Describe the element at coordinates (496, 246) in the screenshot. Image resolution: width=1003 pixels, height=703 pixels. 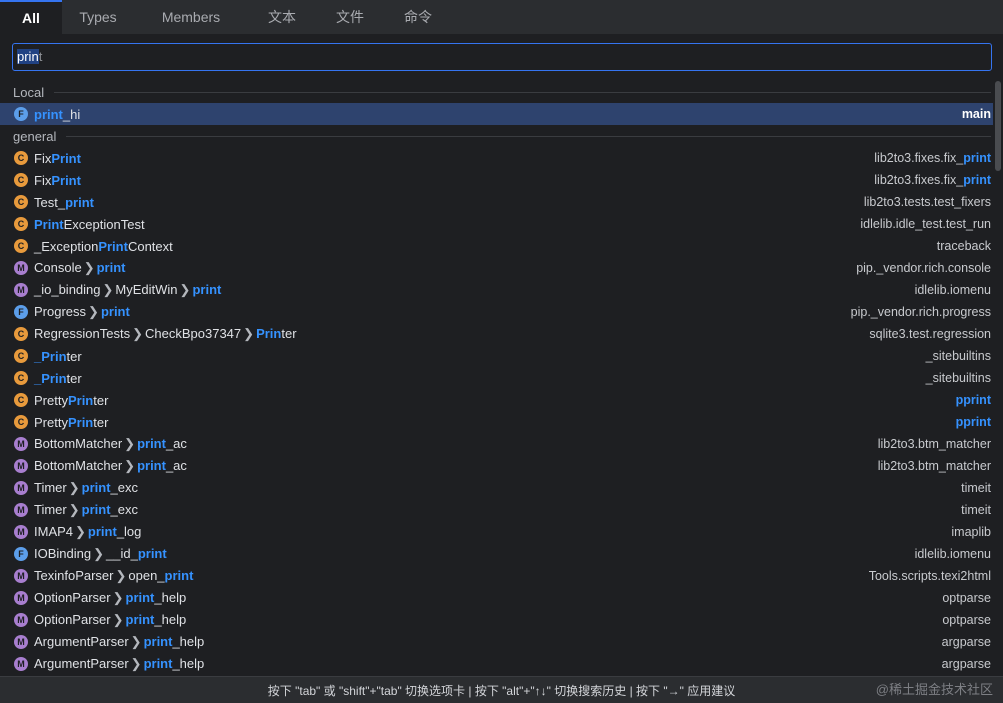
I see `result-row: C _ExceptionPrintContext traceback` at that location.